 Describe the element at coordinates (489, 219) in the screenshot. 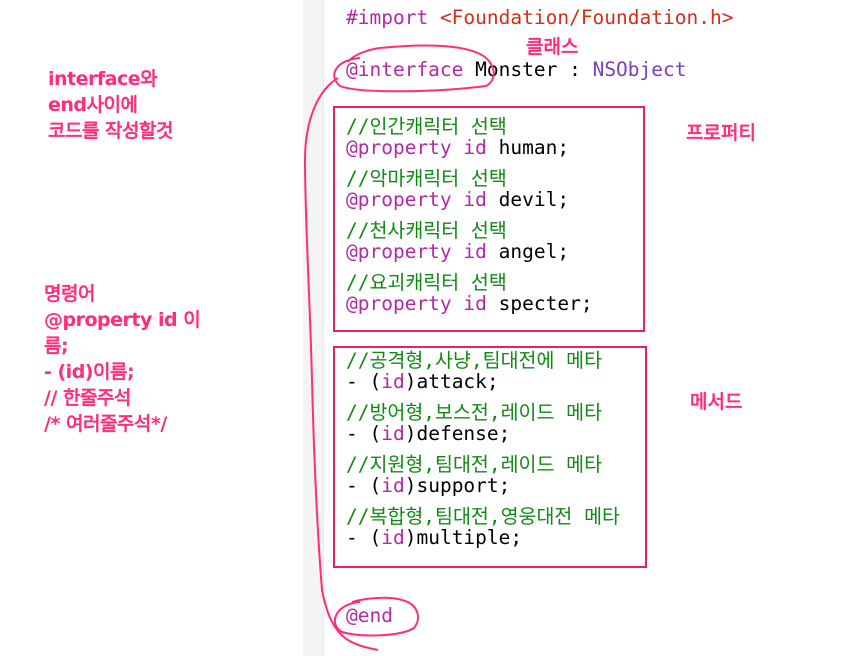

I see `property-highlight-box` at that location.